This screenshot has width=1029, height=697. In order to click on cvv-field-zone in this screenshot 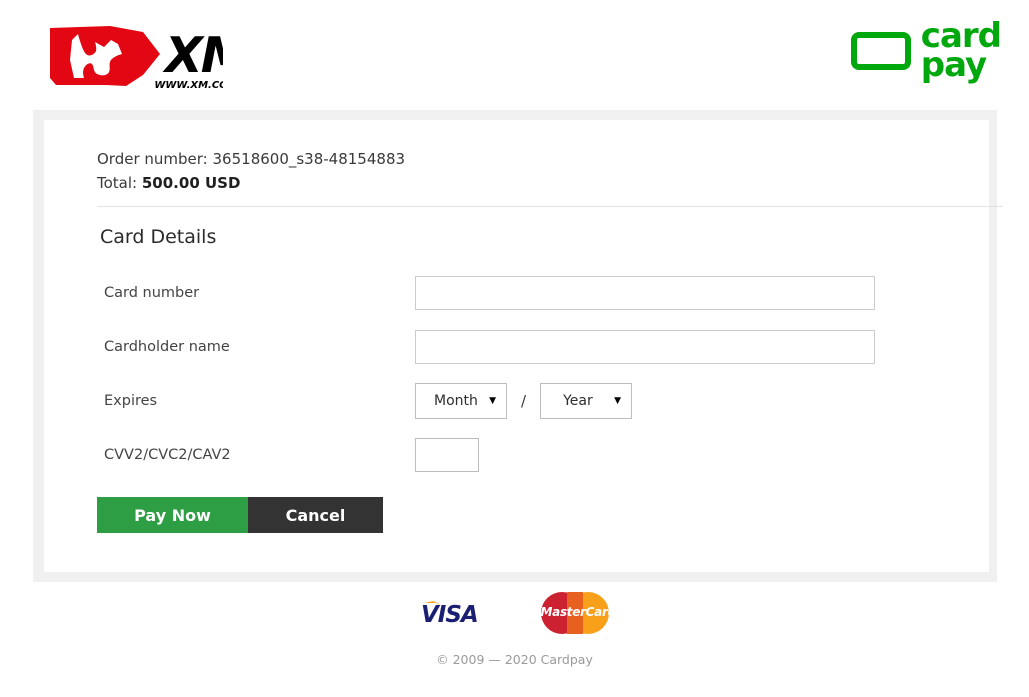, I will do `click(447, 455)`.